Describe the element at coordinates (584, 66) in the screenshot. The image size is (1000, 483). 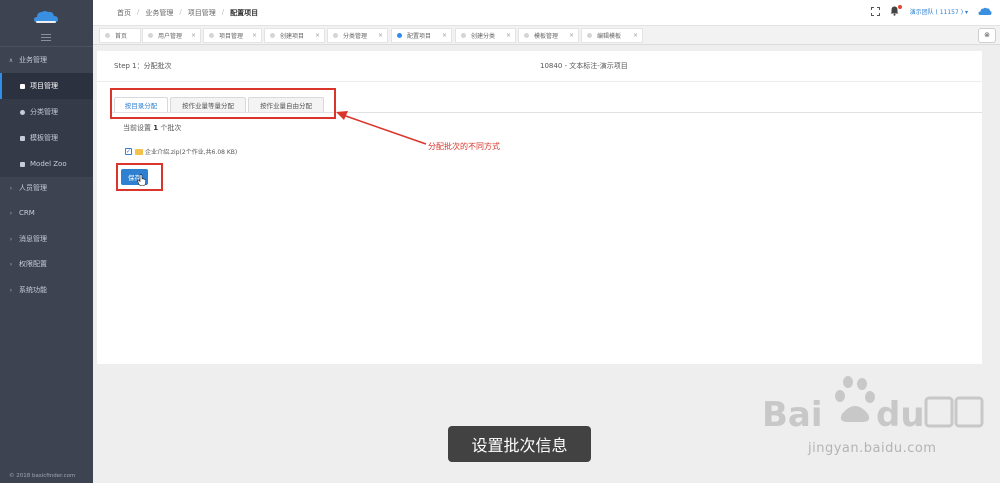
I see `project-title: 10840 - 文本标注-演示项目` at that location.